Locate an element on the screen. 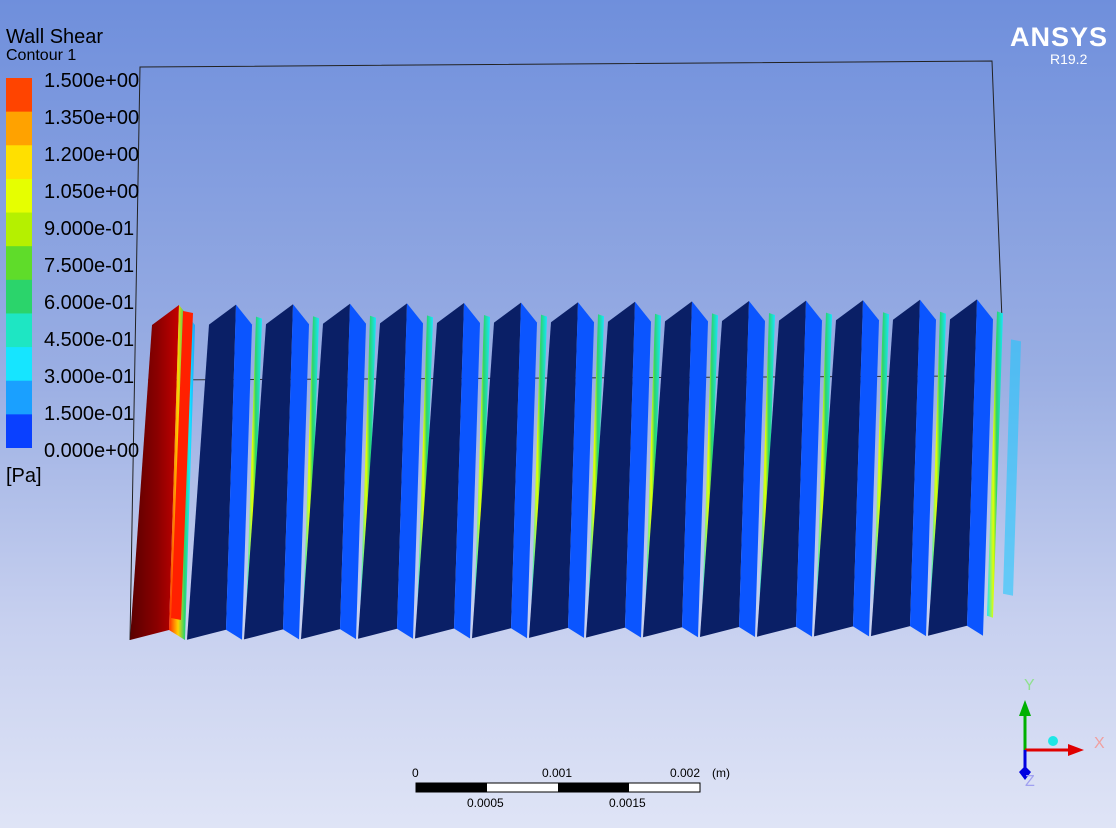  scale-label-0.0015: 0.0015 is located at coordinates (627, 803).